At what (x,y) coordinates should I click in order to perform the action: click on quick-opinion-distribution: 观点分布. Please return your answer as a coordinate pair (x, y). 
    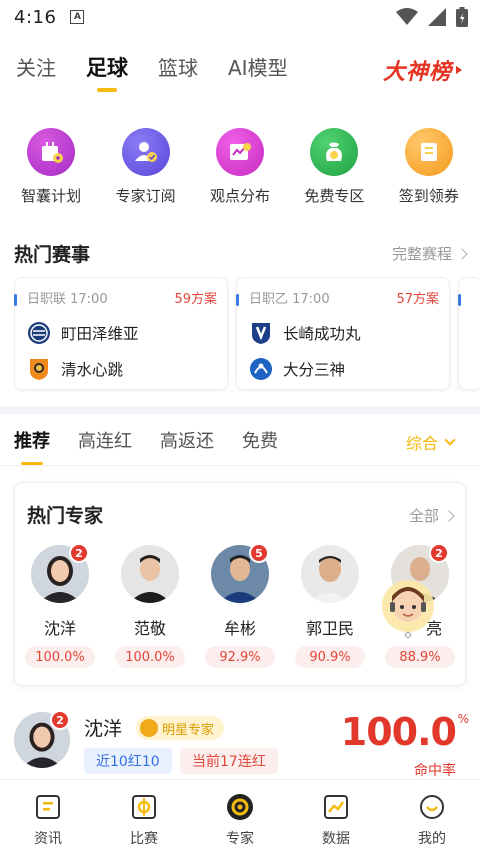
    Looking at the image, I should click on (240, 167).